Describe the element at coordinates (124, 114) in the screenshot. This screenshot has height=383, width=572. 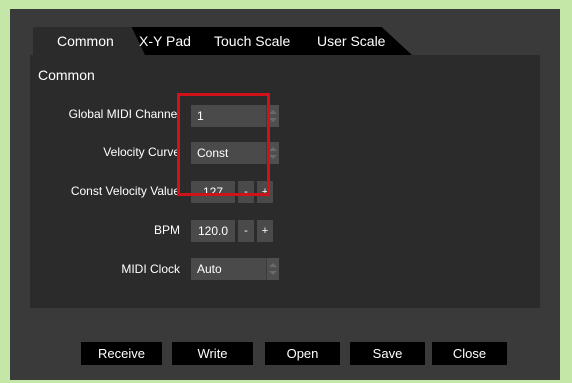
I see `global-midi-channel-label: Global MIDI Channel` at that location.